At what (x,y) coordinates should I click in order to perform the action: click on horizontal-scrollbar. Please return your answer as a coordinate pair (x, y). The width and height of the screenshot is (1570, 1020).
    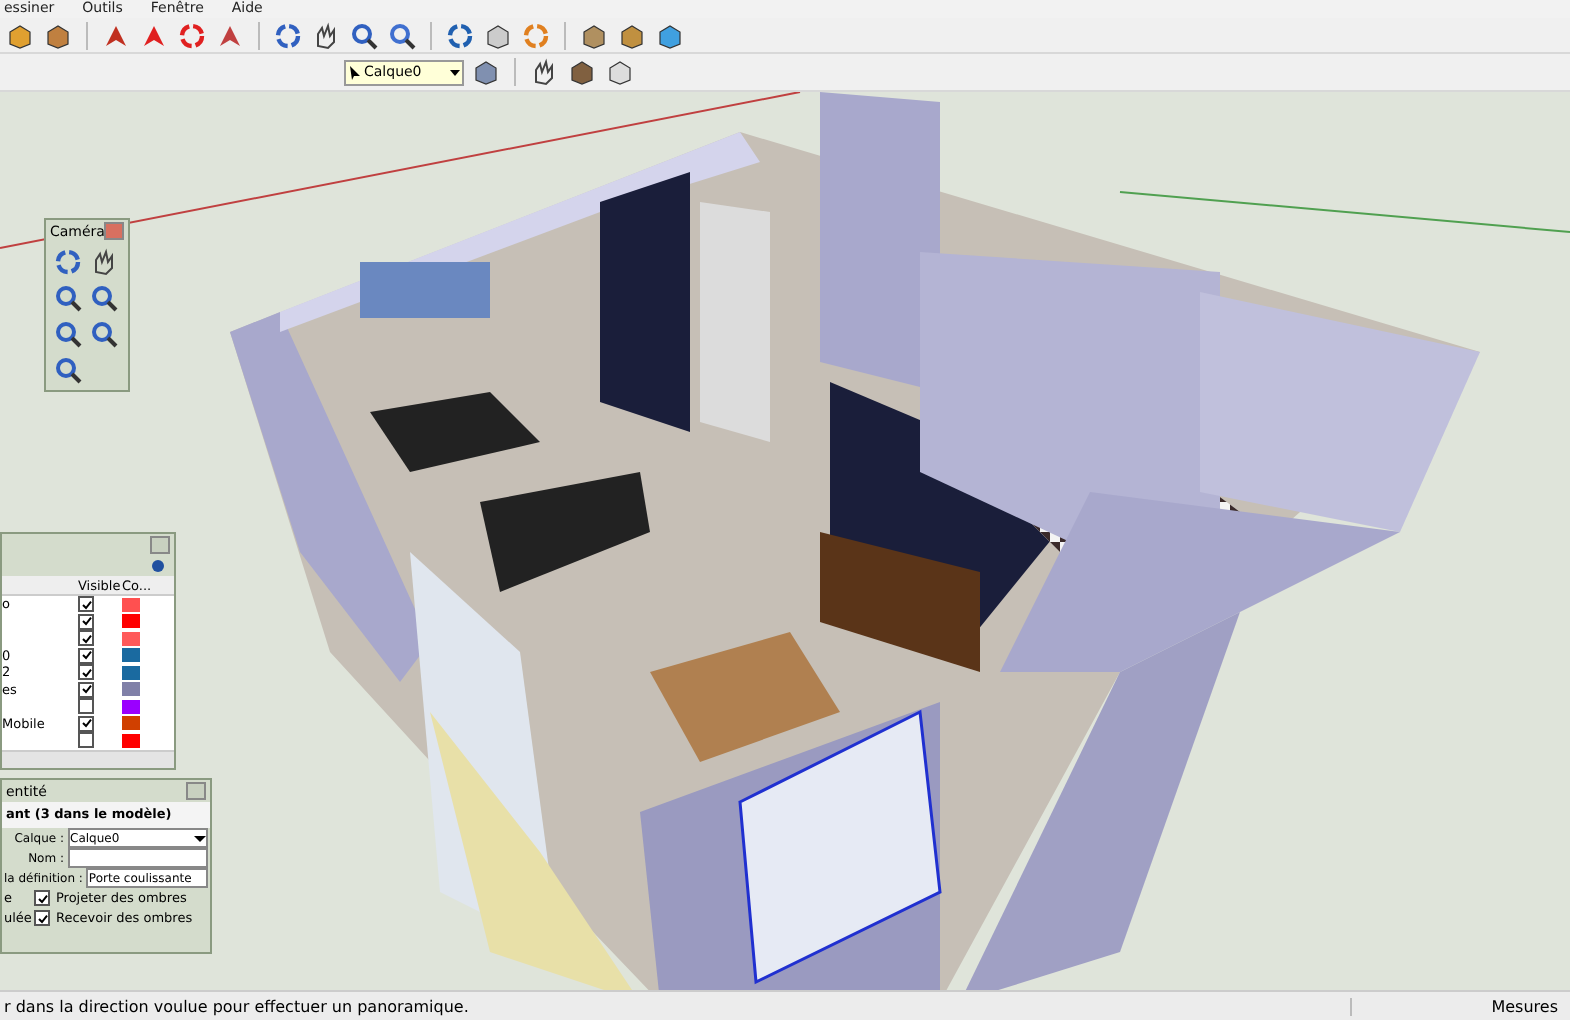
    Looking at the image, I should click on (88, 758).